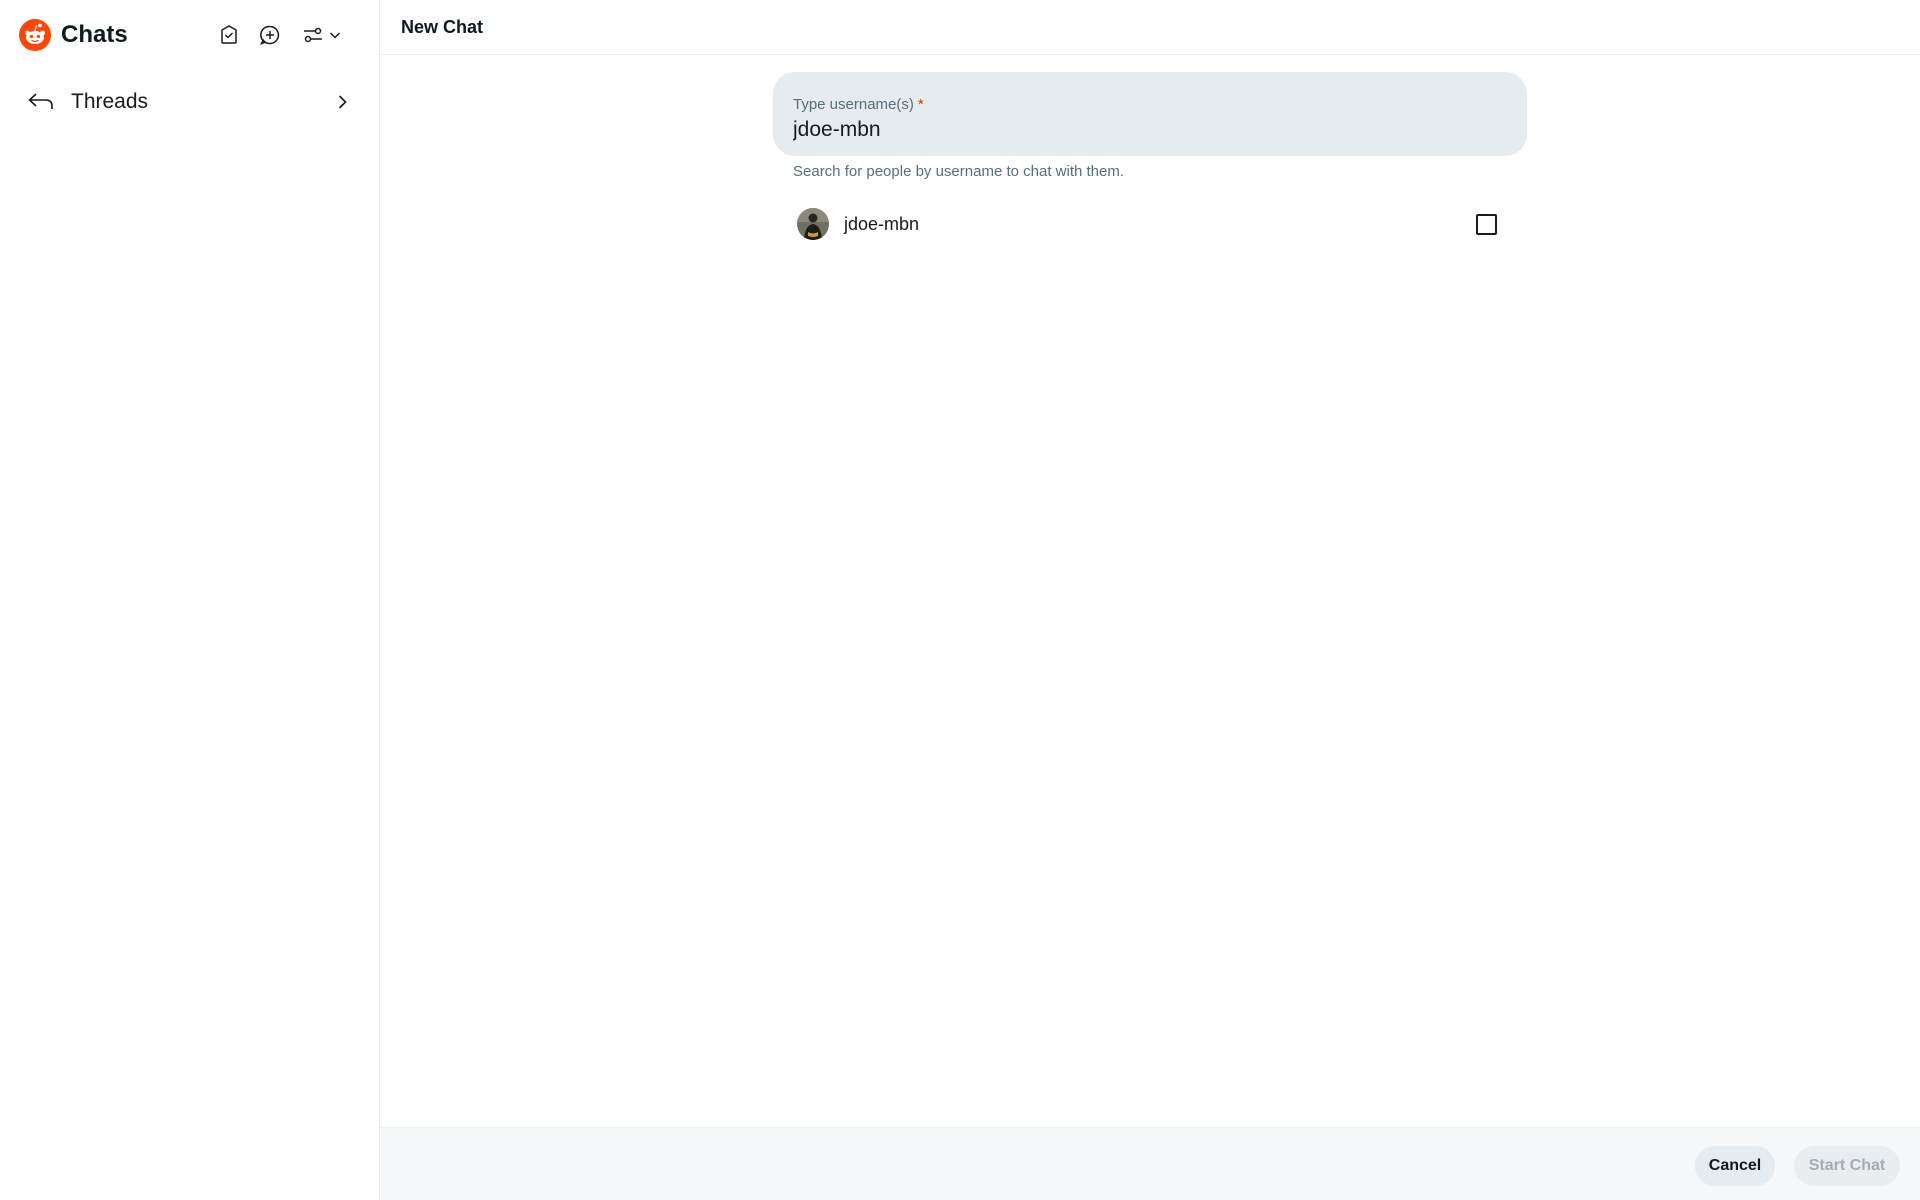 Image resolution: width=1920 pixels, height=1200 pixels. Describe the element at coordinates (853, 104) in the screenshot. I see `username-field-label-text: Type username(s)` at that location.